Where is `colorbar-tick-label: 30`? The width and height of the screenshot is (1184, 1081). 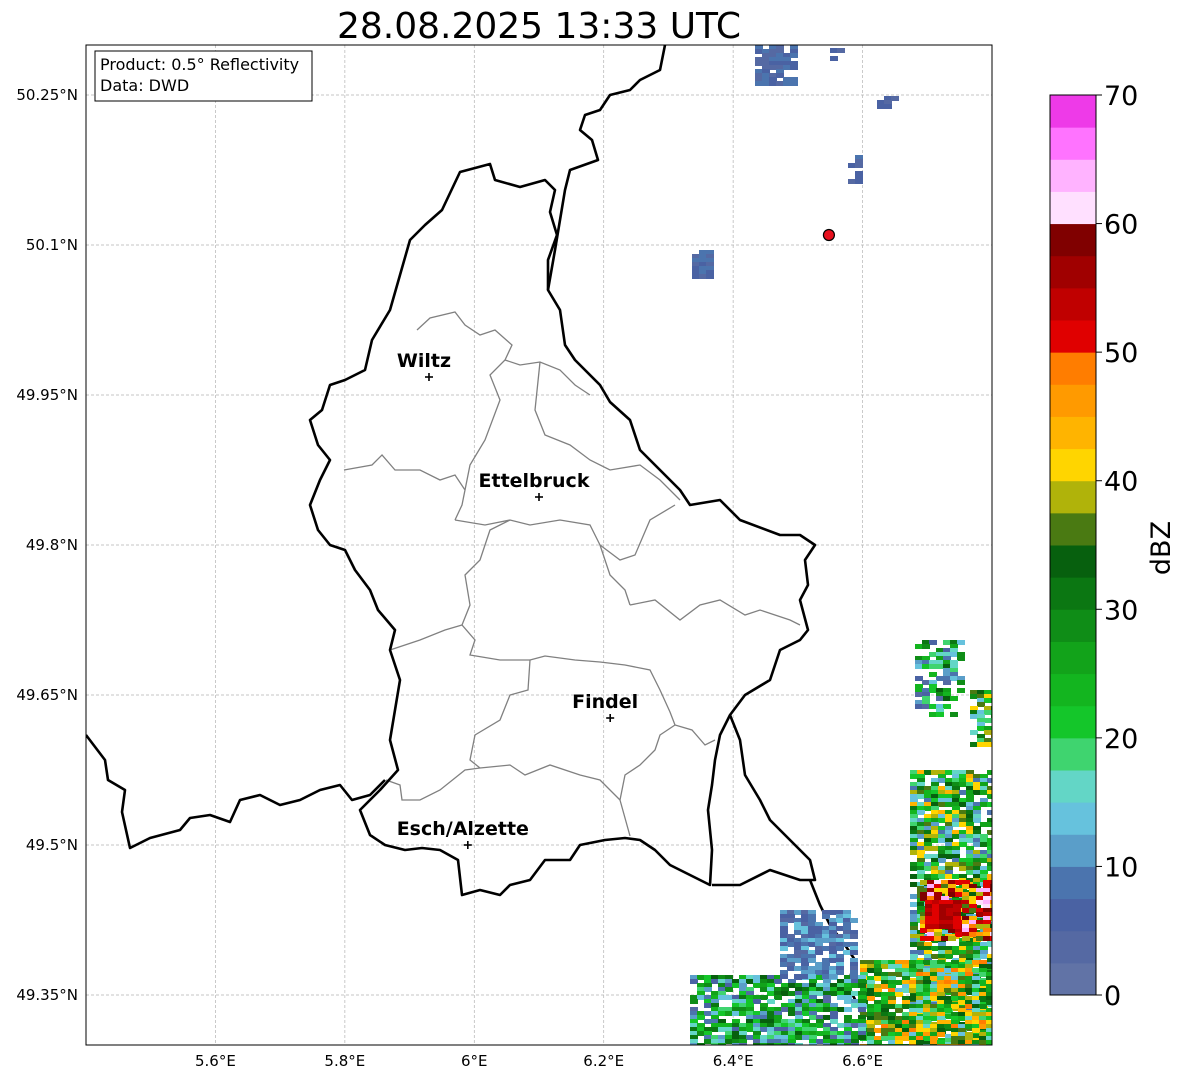
colorbar-tick-label: 30 is located at coordinates (1121, 610).